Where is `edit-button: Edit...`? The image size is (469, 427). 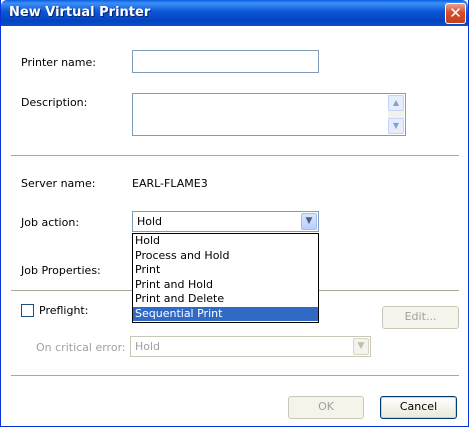 edit-button: Edit... is located at coordinates (420, 317).